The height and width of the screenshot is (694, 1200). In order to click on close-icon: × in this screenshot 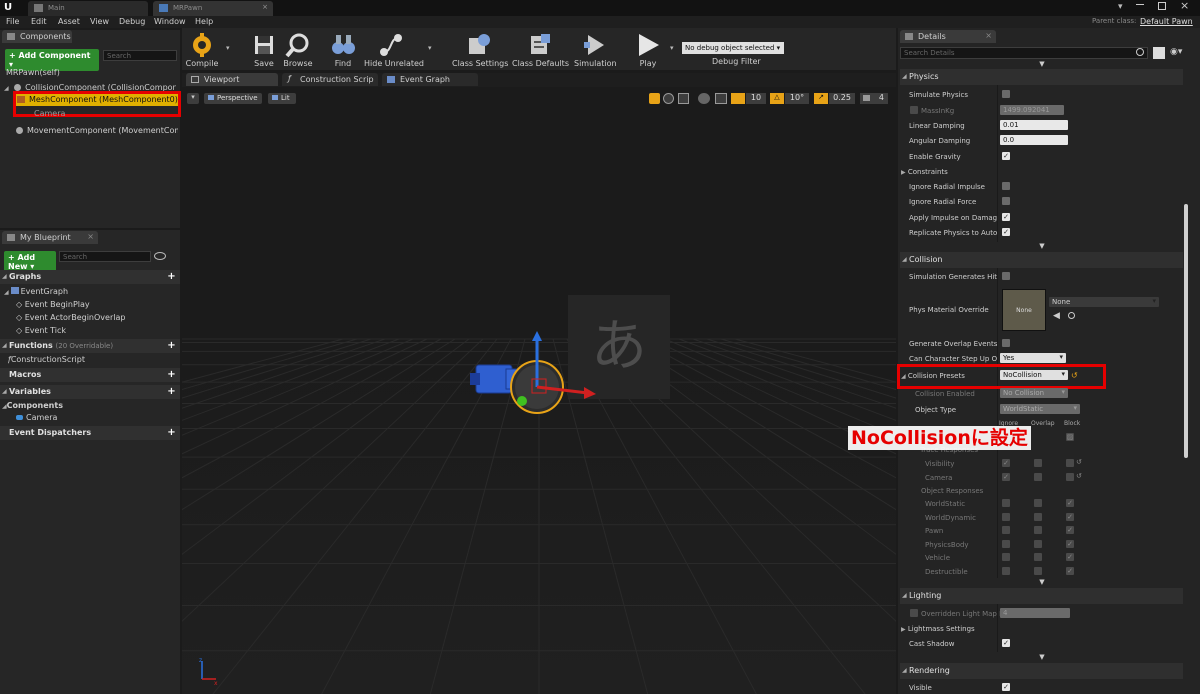, I will do `click(90, 236)`.